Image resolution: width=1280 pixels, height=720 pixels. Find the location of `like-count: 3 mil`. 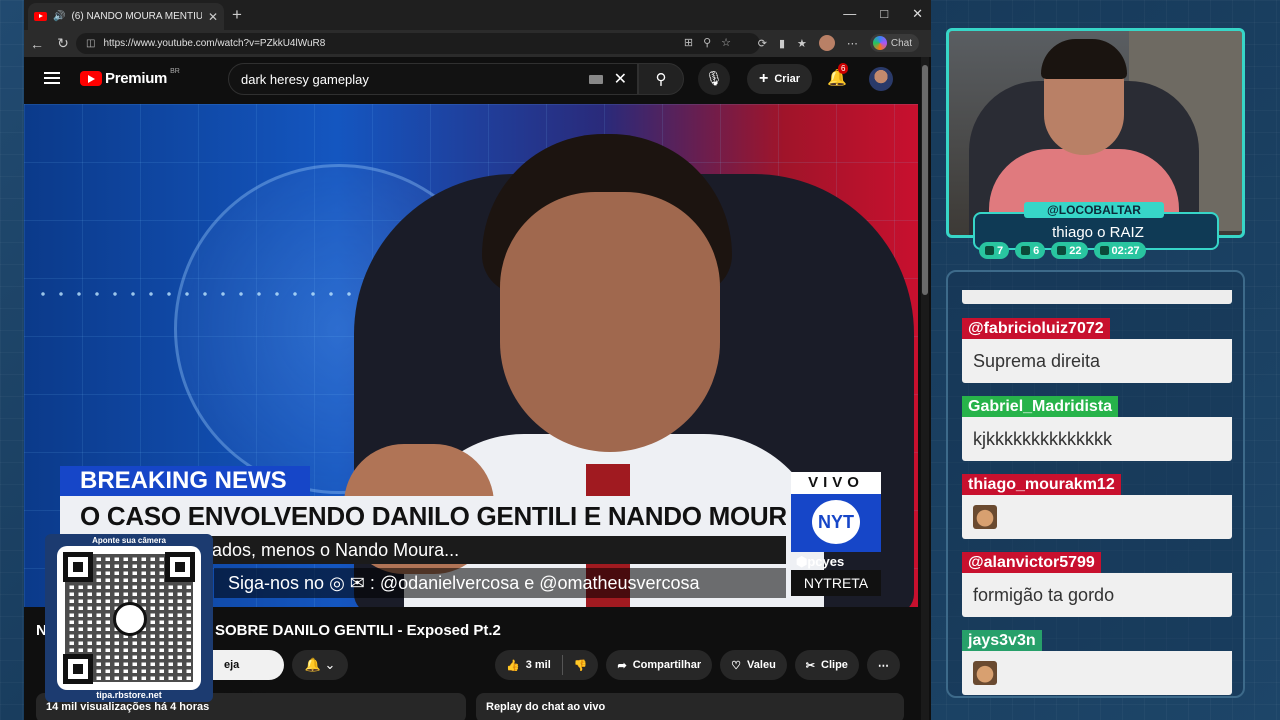

like-count: 3 mil is located at coordinates (538, 665).